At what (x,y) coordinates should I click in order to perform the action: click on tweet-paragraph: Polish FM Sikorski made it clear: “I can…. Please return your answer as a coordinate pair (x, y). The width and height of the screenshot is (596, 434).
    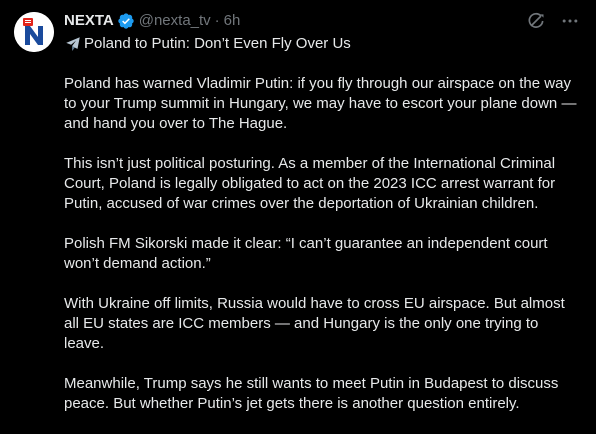
    Looking at the image, I should click on (306, 253).